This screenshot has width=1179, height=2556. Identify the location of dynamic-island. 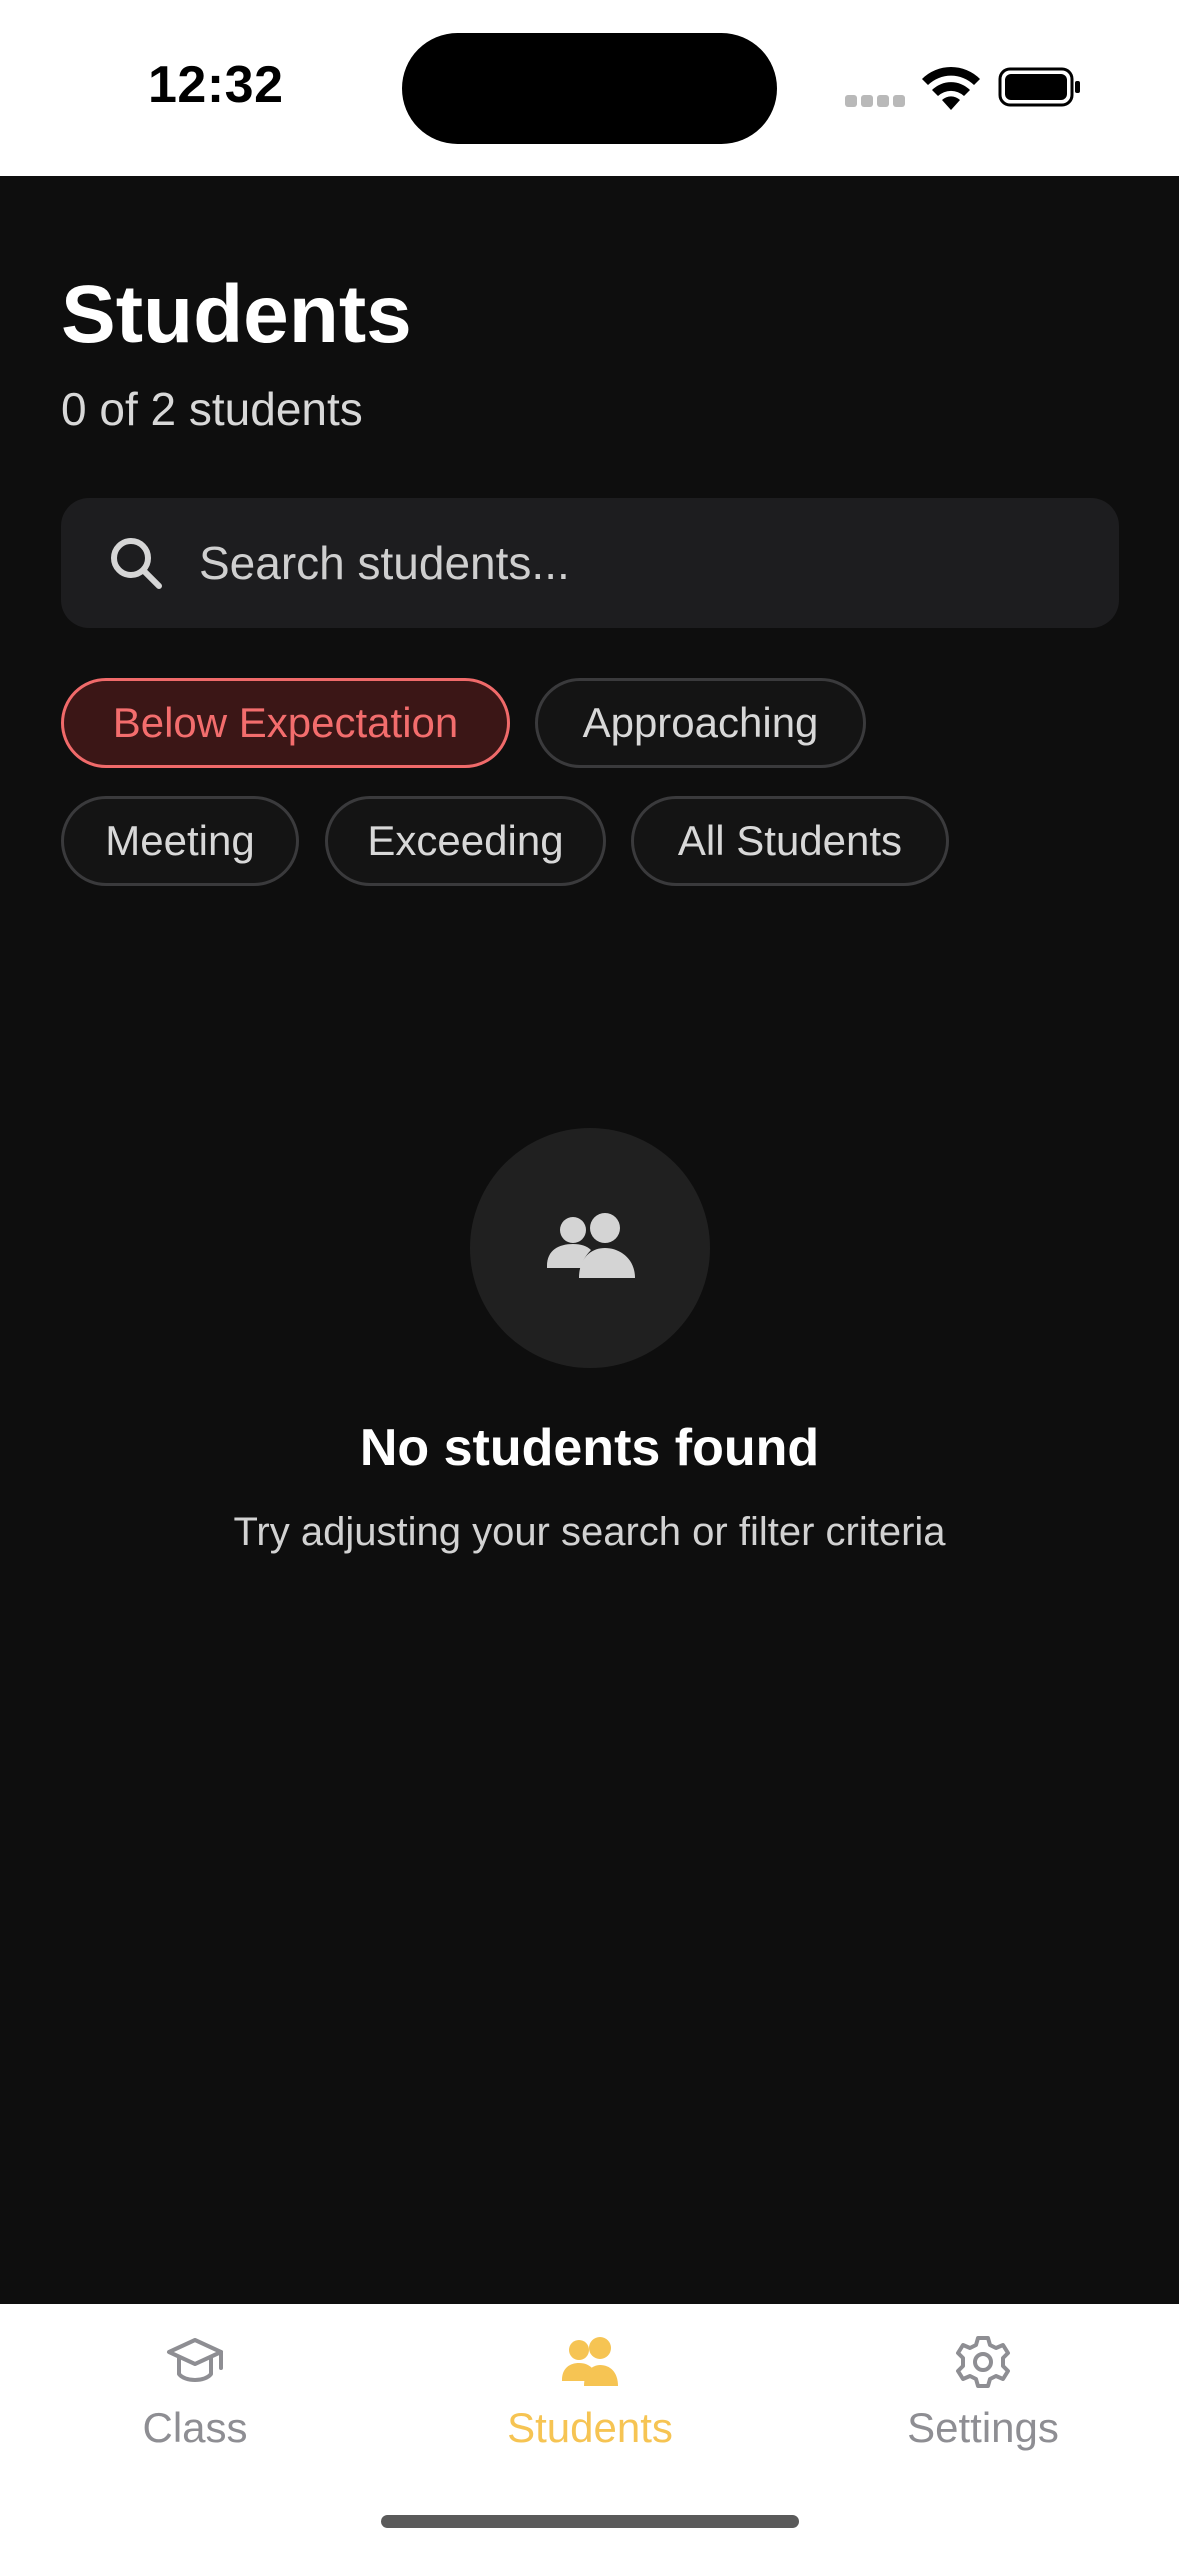
(589, 88).